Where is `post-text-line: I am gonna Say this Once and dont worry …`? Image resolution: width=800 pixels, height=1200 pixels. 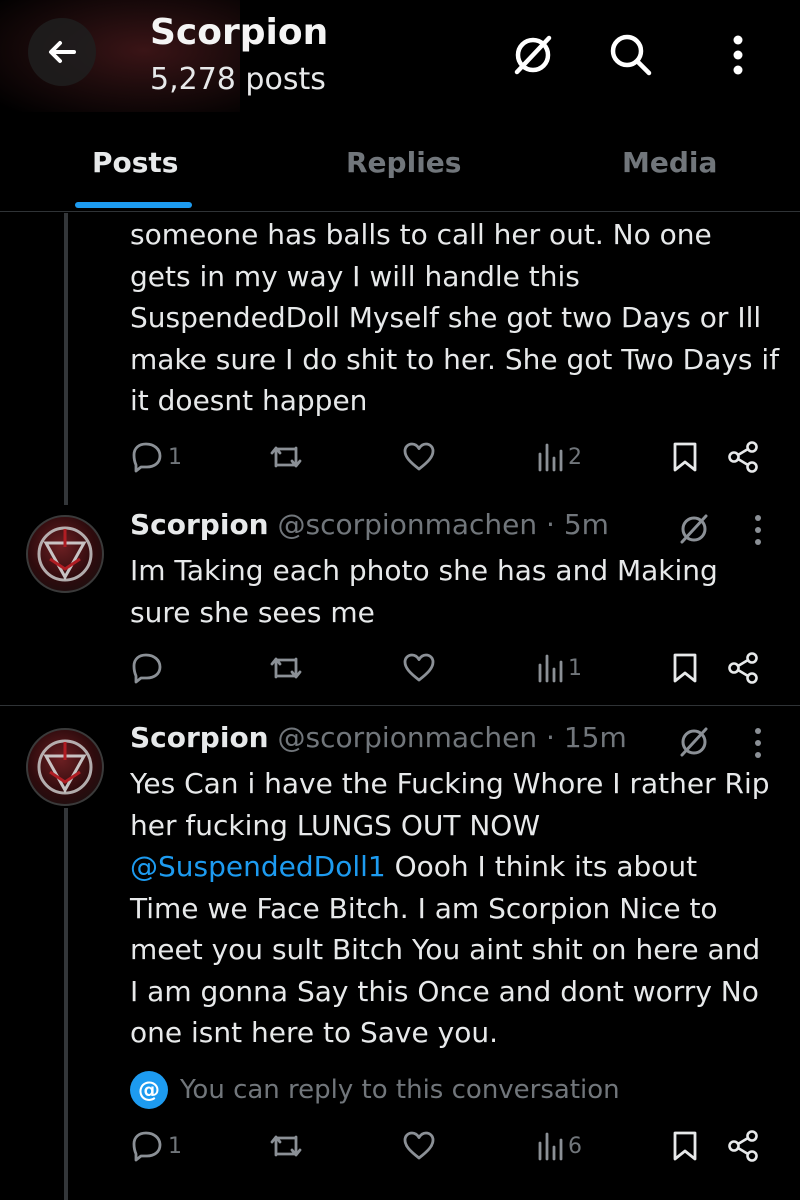 post-text-line: I am gonna Say this Once and dont worry … is located at coordinates (444, 991).